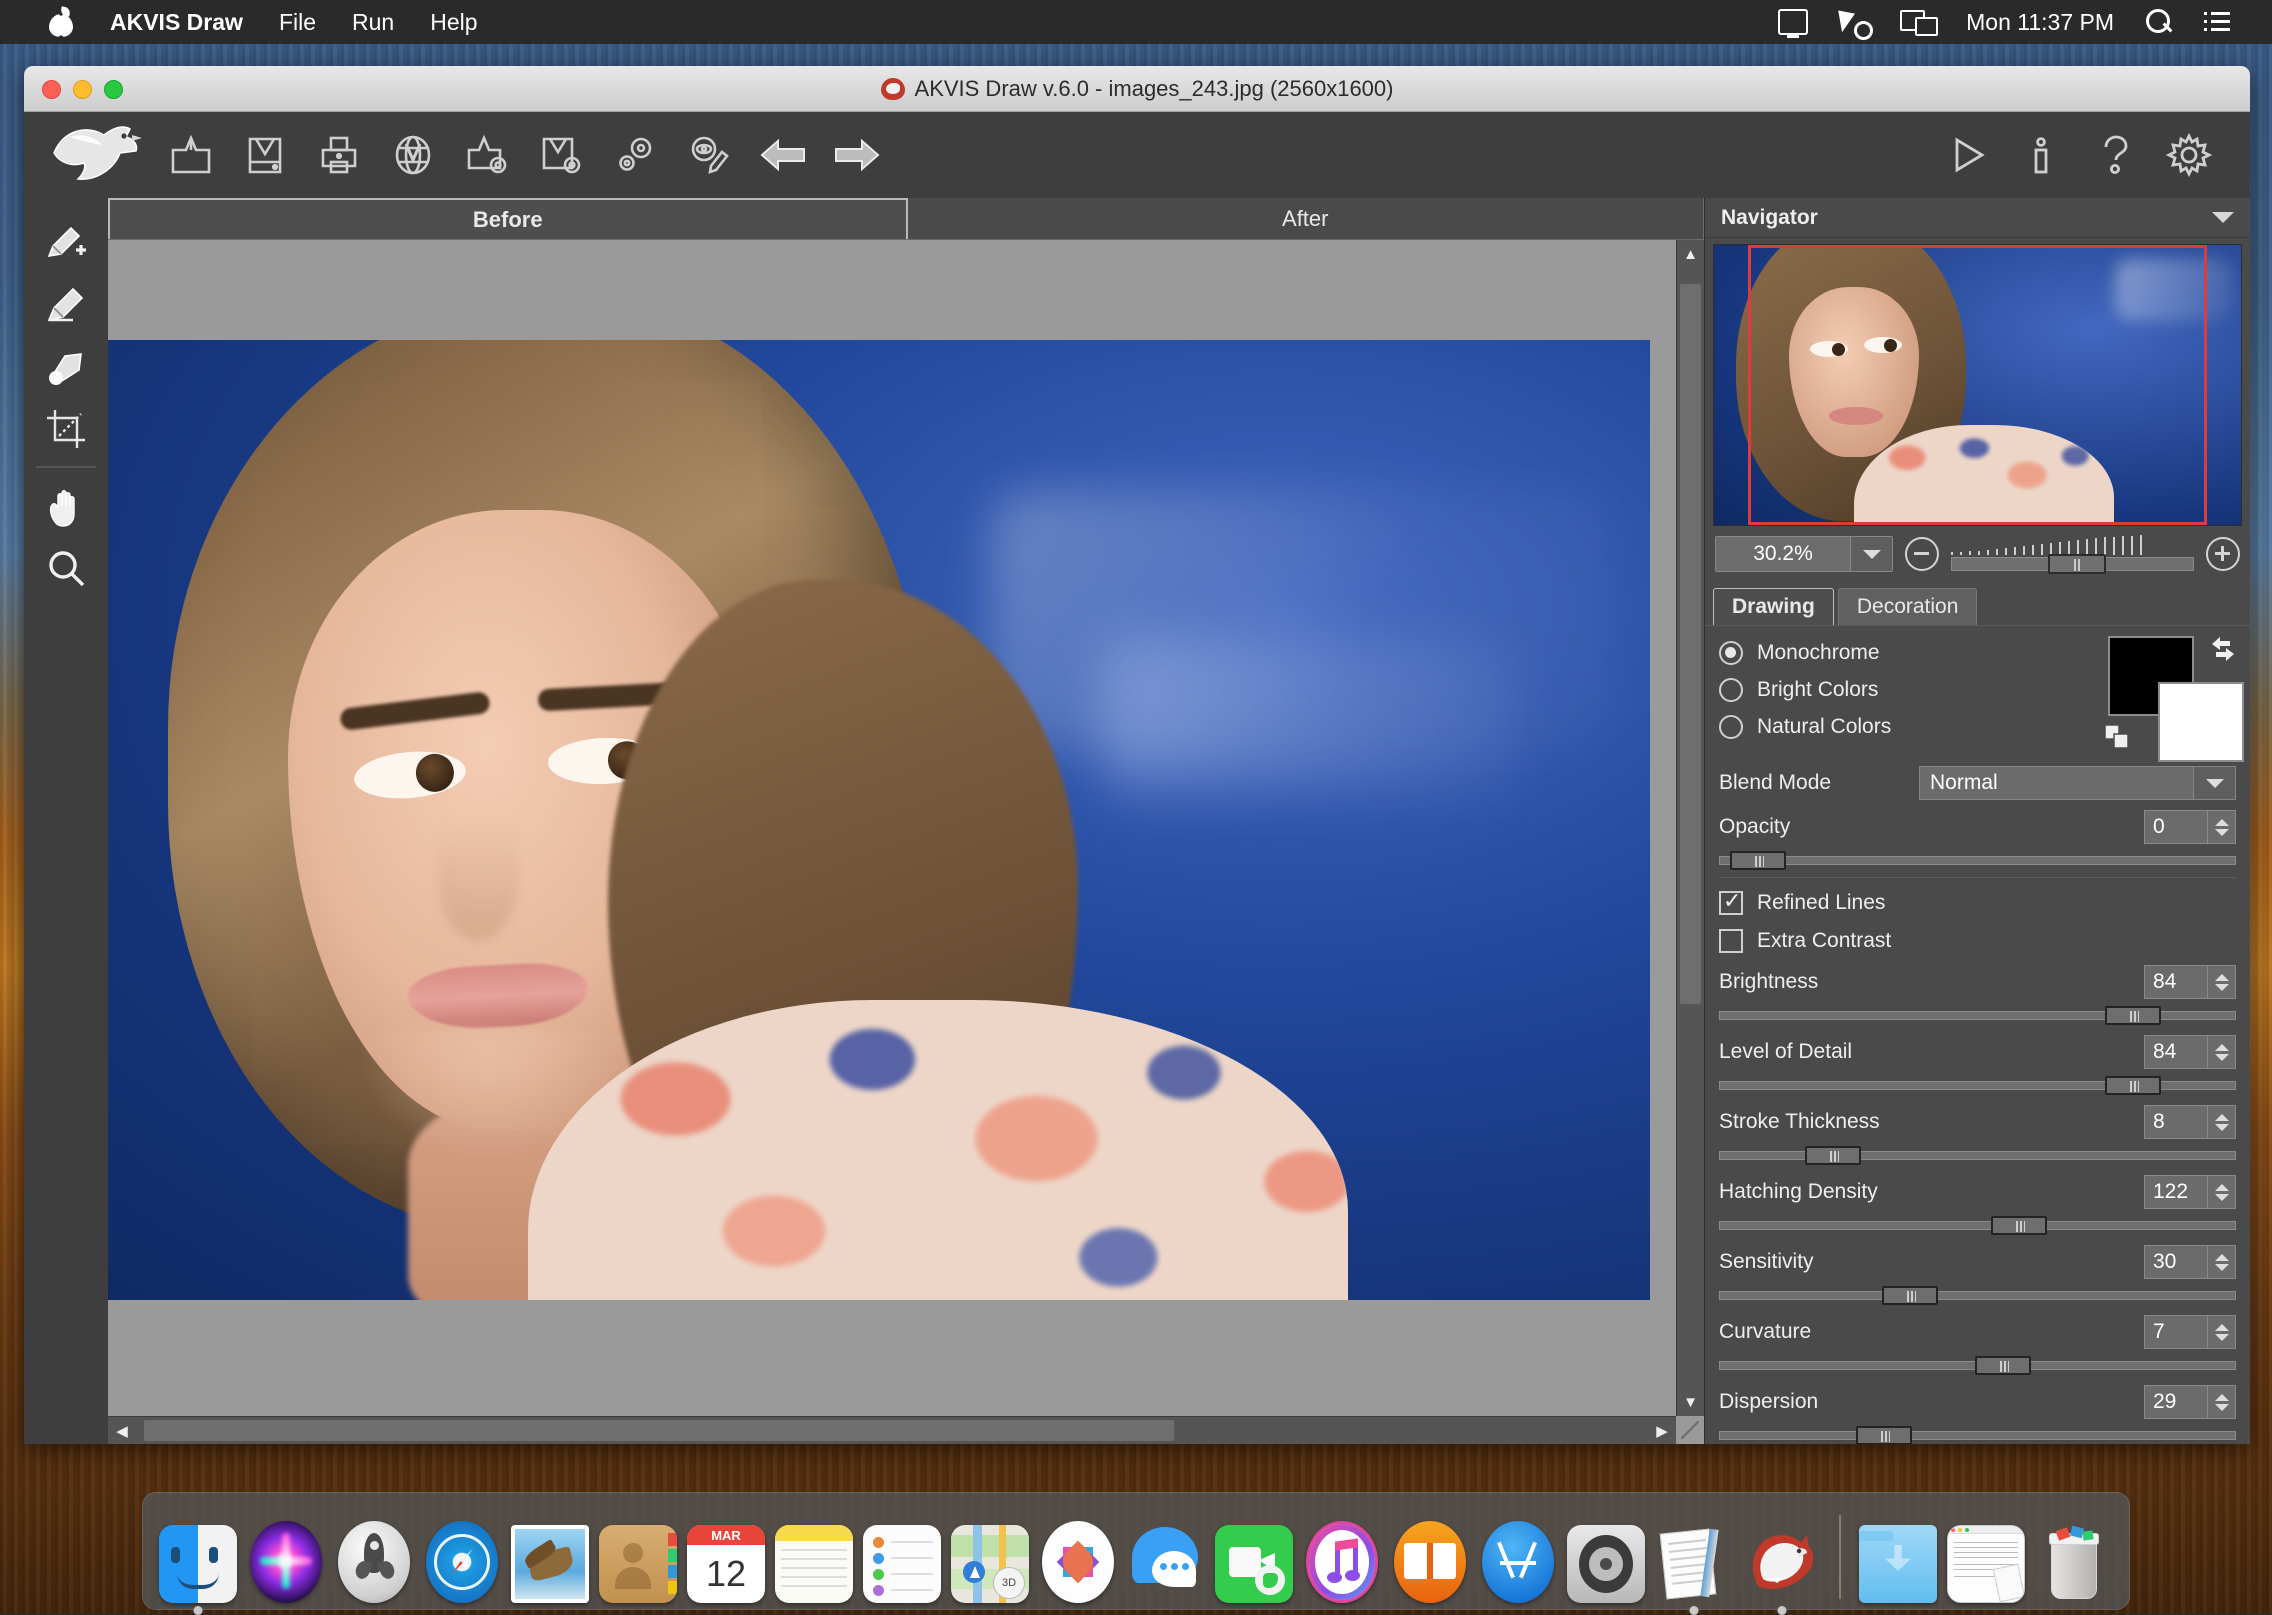 This screenshot has height=1615, width=2272. I want to click on import-presets-button, so click(561, 155).